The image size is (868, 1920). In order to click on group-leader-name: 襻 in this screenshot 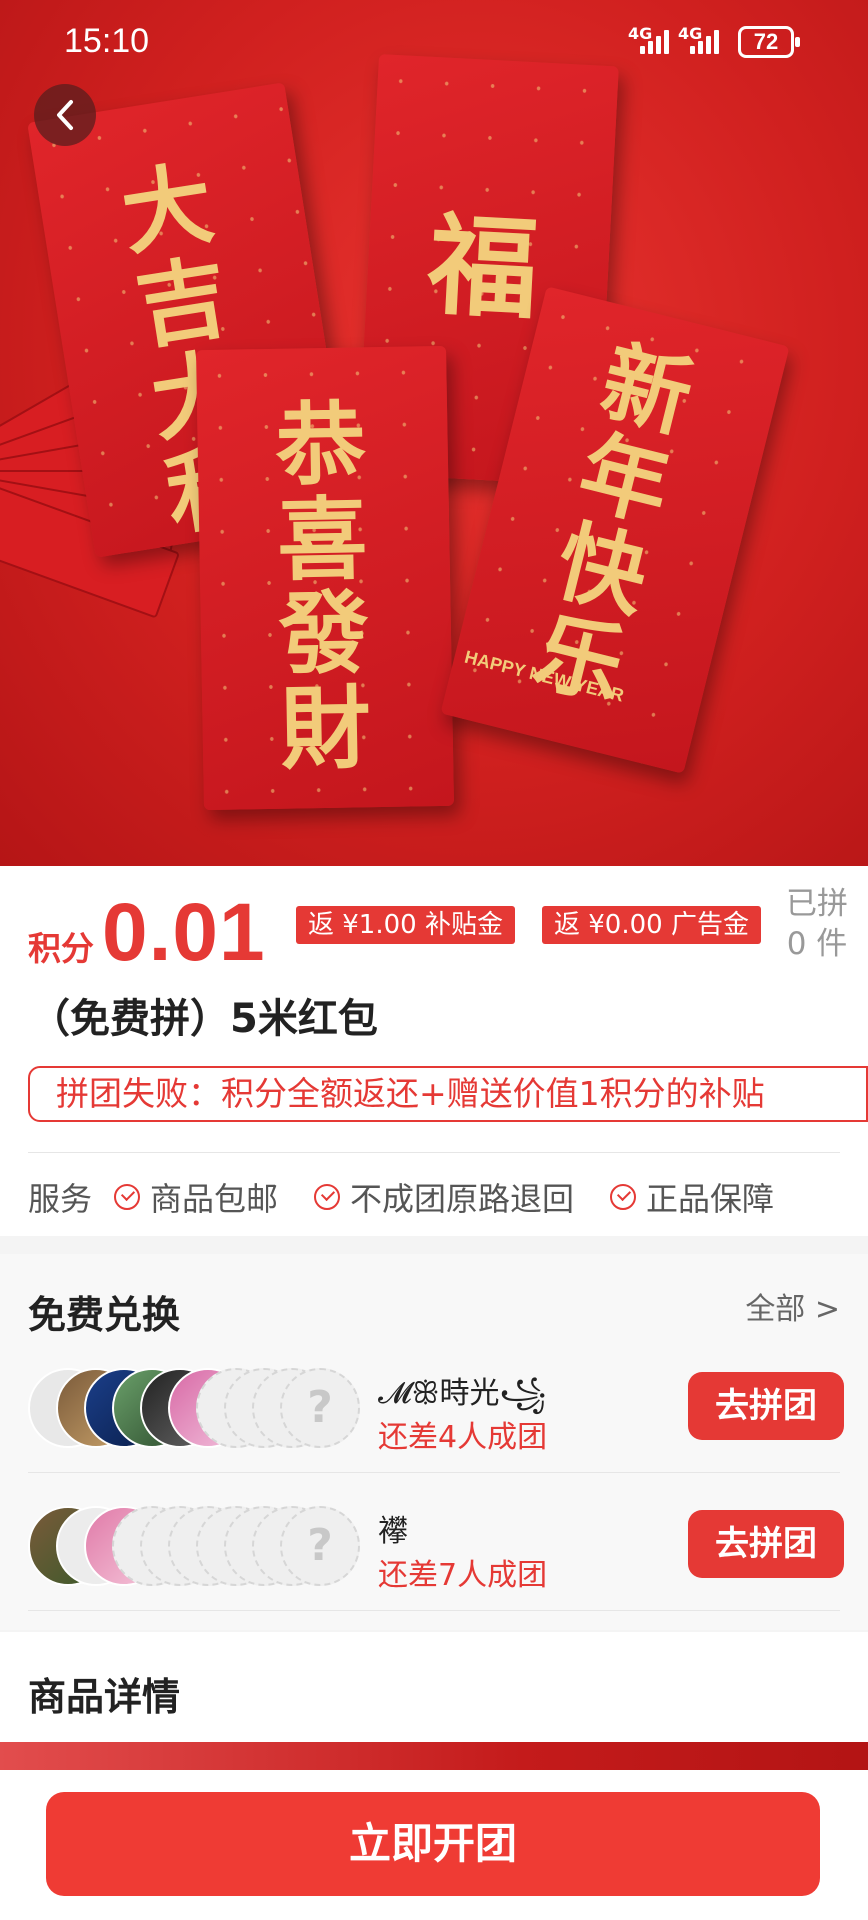, I will do `click(393, 1531)`.